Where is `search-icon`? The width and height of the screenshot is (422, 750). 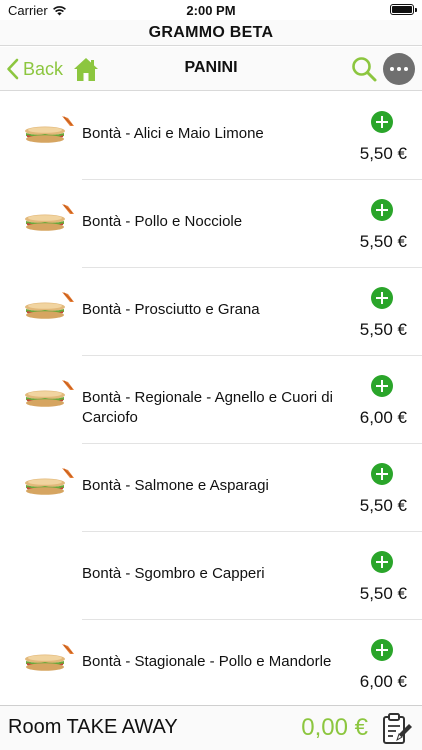
search-icon is located at coordinates (364, 69).